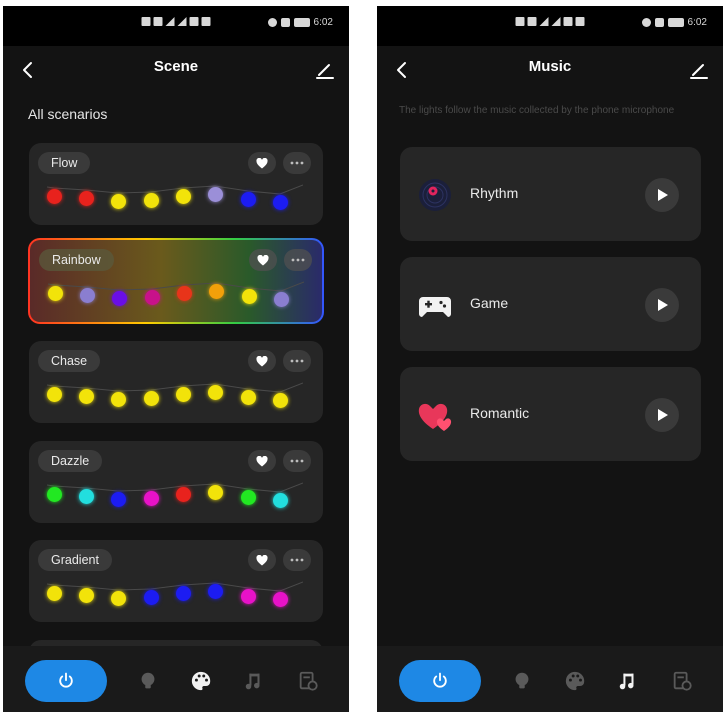 The height and width of the screenshot is (718, 726). What do you see at coordinates (550, 72) in the screenshot?
I see `header: Music` at bounding box center [550, 72].